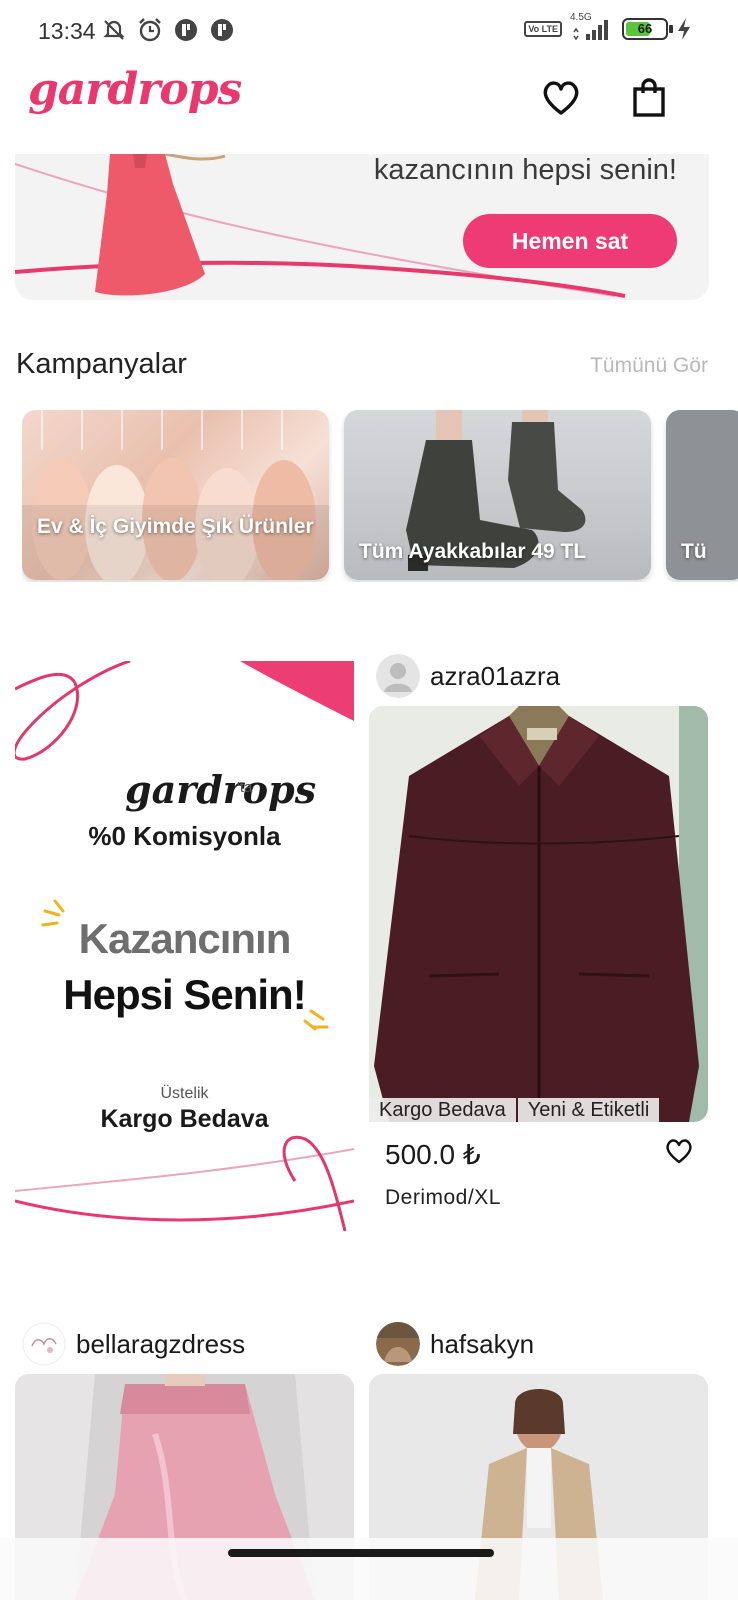  What do you see at coordinates (543, 29) in the screenshot?
I see `volte-icon: Vo LTE` at bounding box center [543, 29].